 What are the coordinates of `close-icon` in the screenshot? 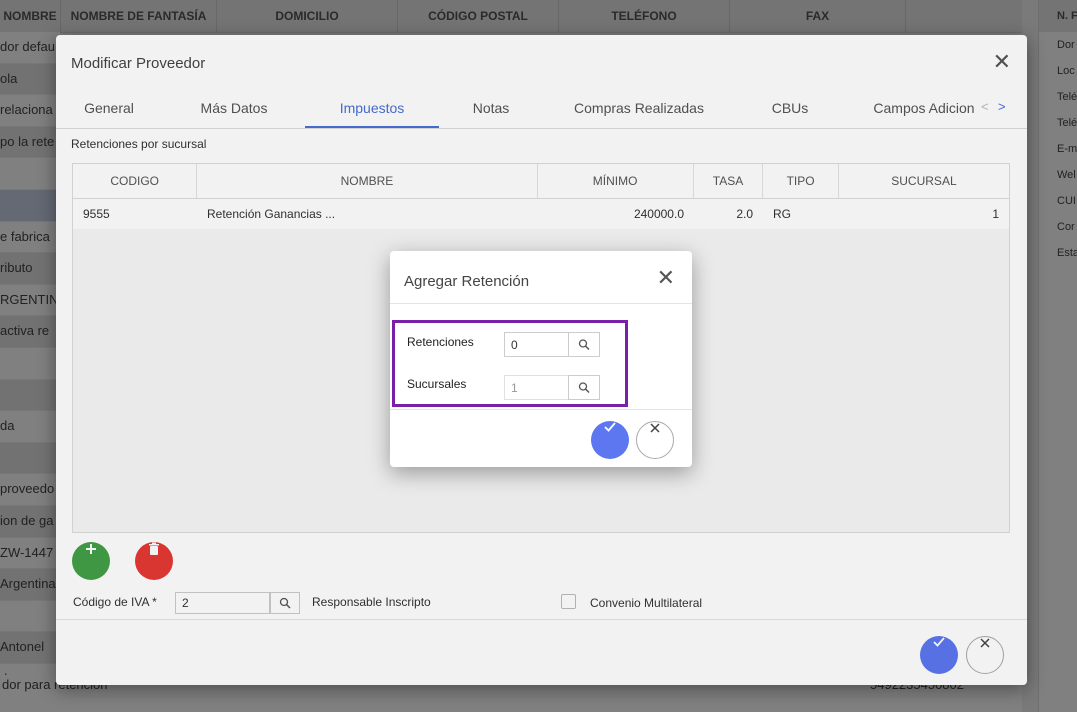 It's located at (655, 428).